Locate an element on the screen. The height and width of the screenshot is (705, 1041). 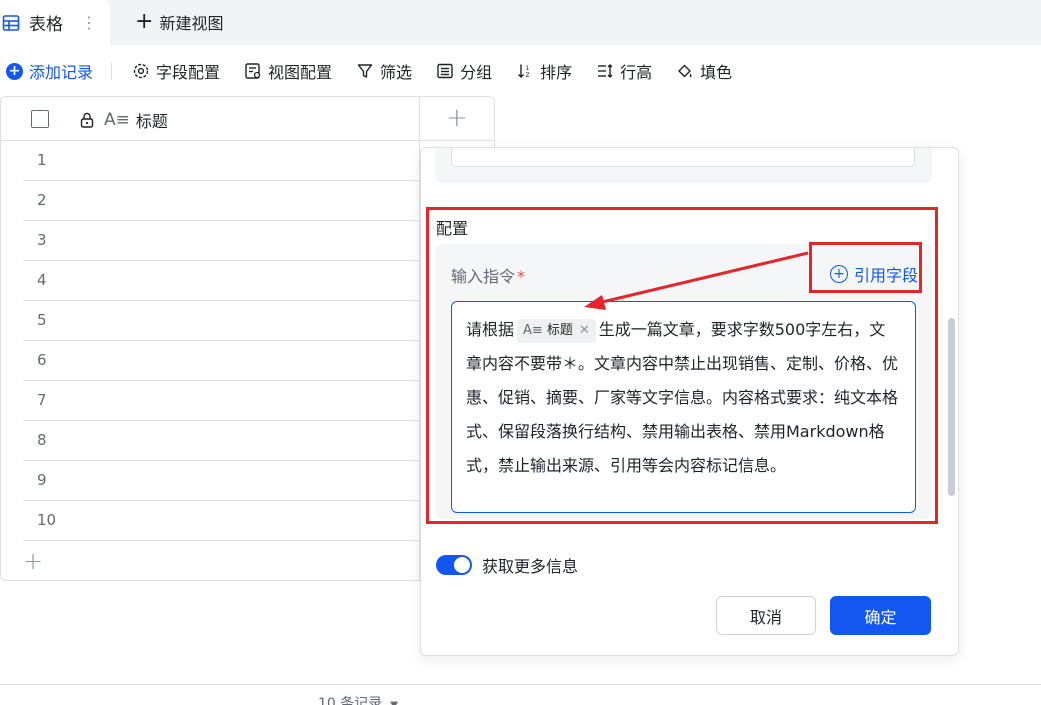
annotation-arrow is located at coordinates (696, 280).